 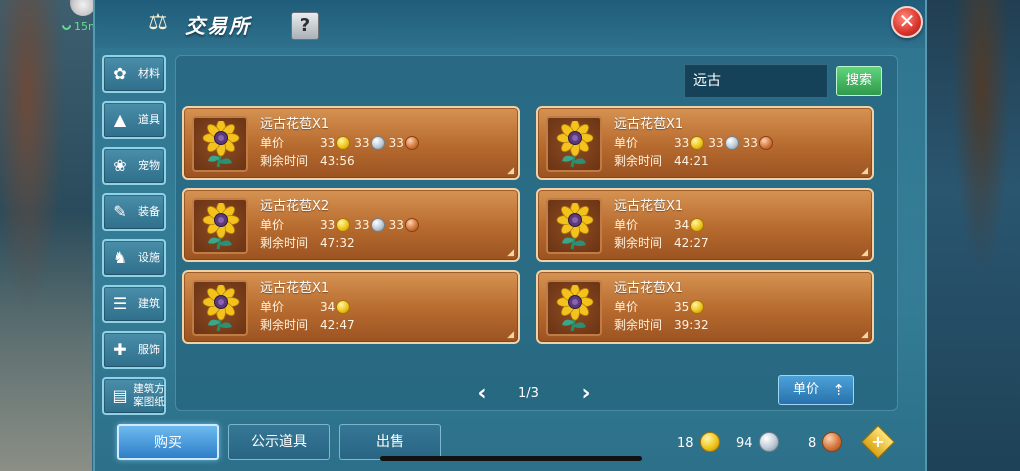 I want to click on sort-by-price-button: 单价 ⇡, so click(x=816, y=390).